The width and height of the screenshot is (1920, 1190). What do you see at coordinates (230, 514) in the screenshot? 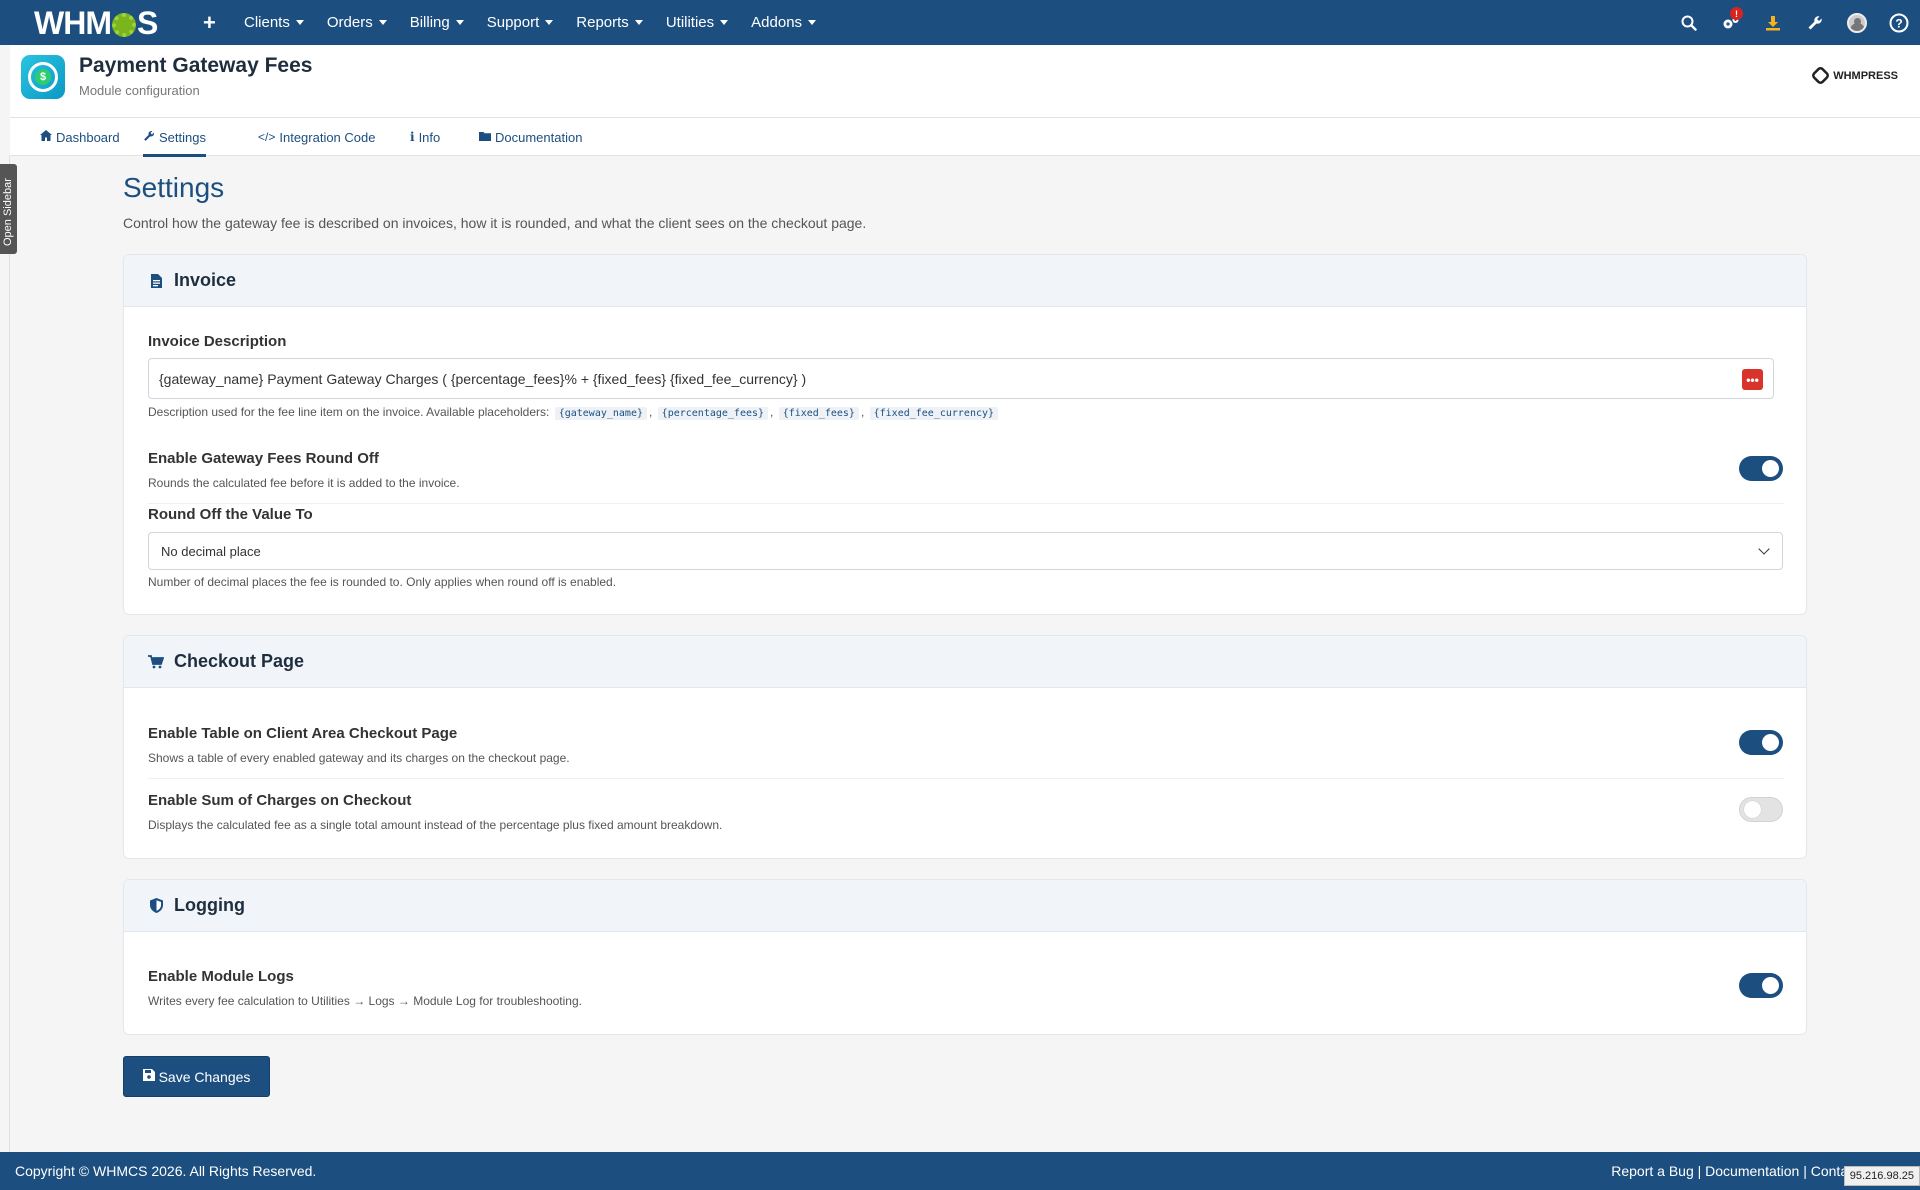
I see `round-to-label: Round Off the Value To` at bounding box center [230, 514].